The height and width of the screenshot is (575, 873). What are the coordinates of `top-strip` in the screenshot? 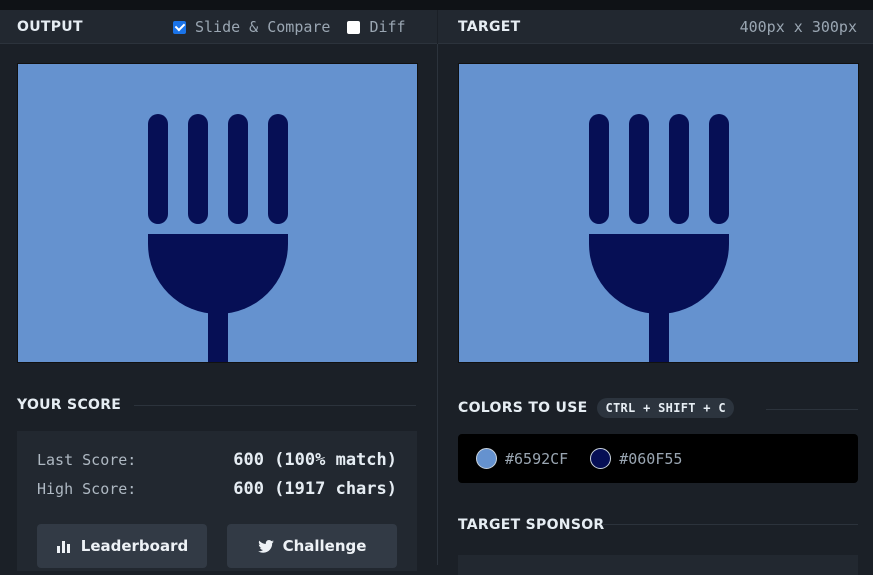 It's located at (436, 5).